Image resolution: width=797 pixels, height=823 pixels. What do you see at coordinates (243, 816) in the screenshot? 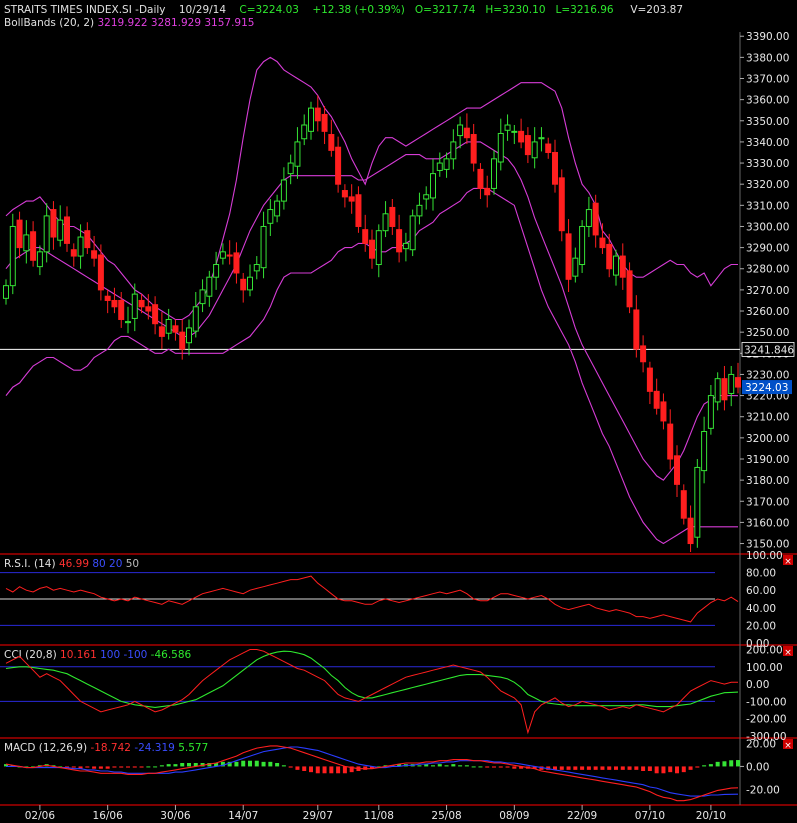
I see `x-tick-label: 14/07` at bounding box center [243, 816].